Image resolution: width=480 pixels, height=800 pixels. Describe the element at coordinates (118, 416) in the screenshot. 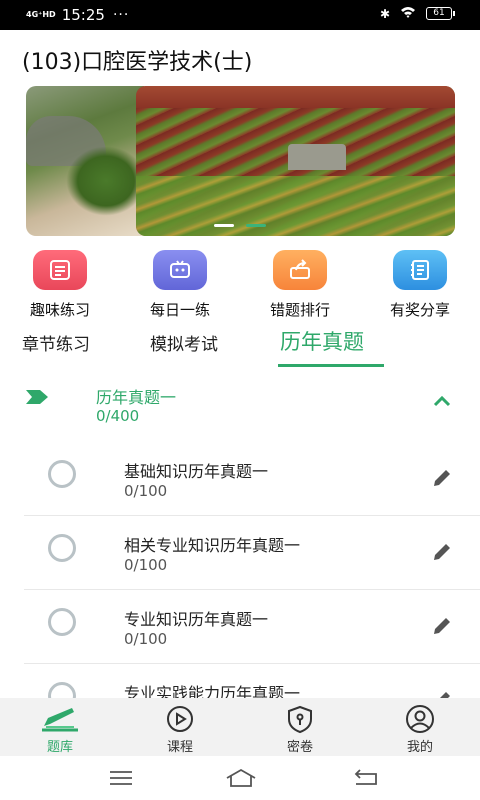

I see `section-progress: 0/400` at that location.